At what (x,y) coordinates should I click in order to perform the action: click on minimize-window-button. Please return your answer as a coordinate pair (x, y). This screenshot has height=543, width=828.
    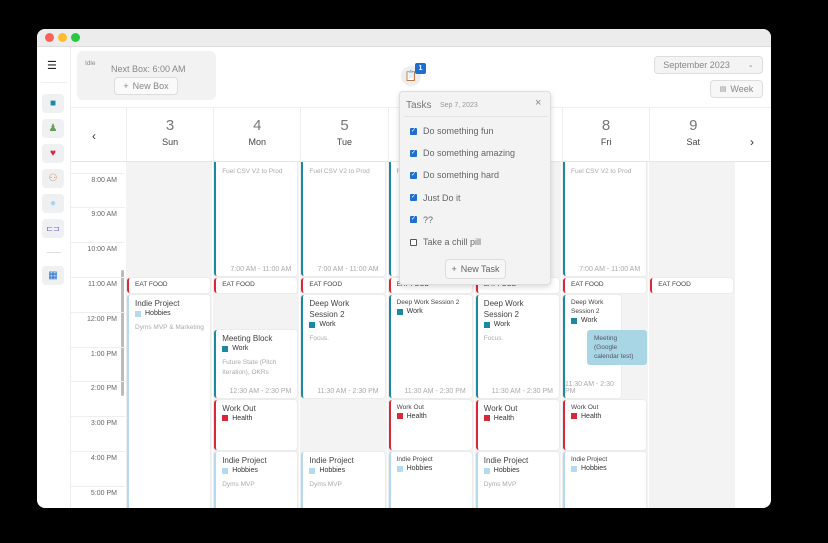
    Looking at the image, I should click on (62, 37).